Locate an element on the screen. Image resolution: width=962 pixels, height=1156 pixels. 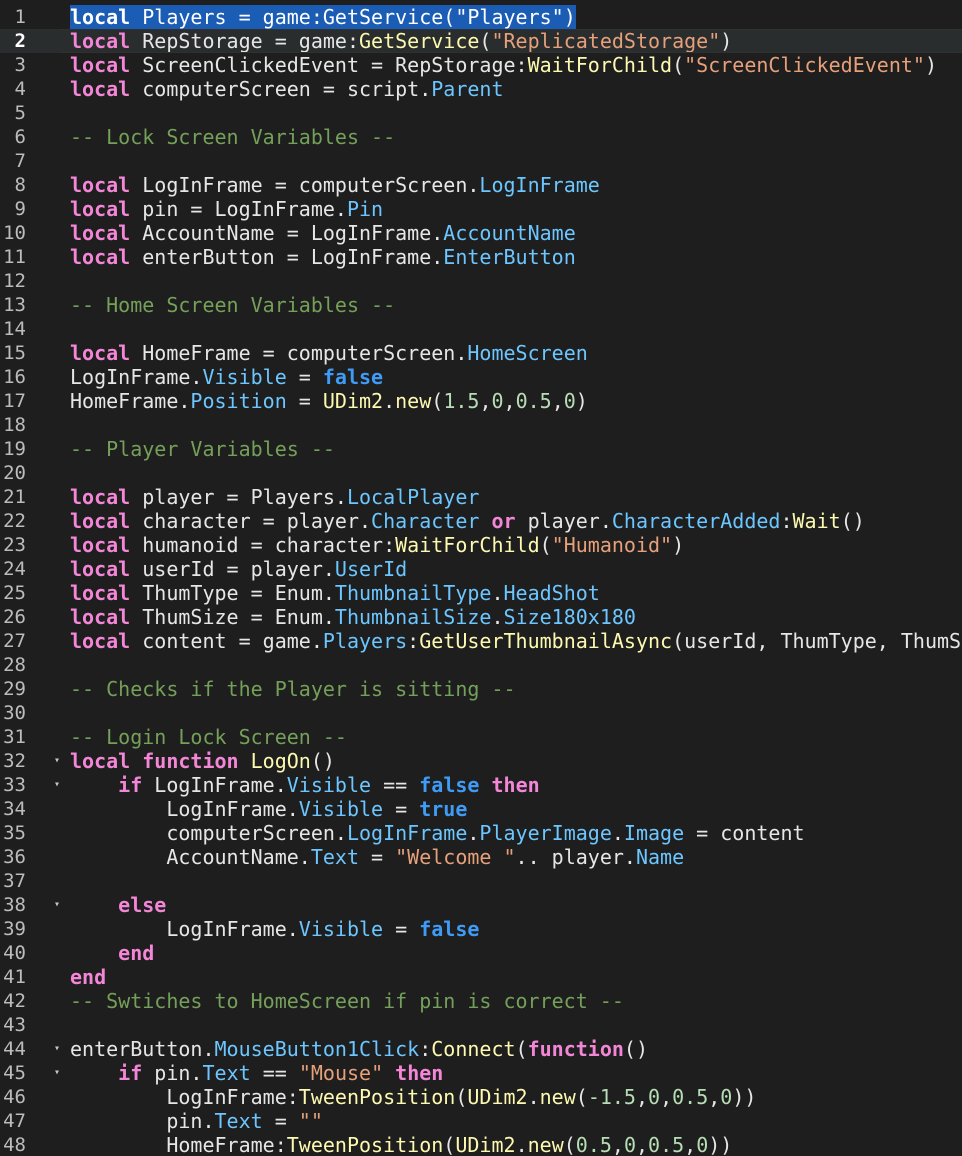
code-text: else is located at coordinates (118, 905).